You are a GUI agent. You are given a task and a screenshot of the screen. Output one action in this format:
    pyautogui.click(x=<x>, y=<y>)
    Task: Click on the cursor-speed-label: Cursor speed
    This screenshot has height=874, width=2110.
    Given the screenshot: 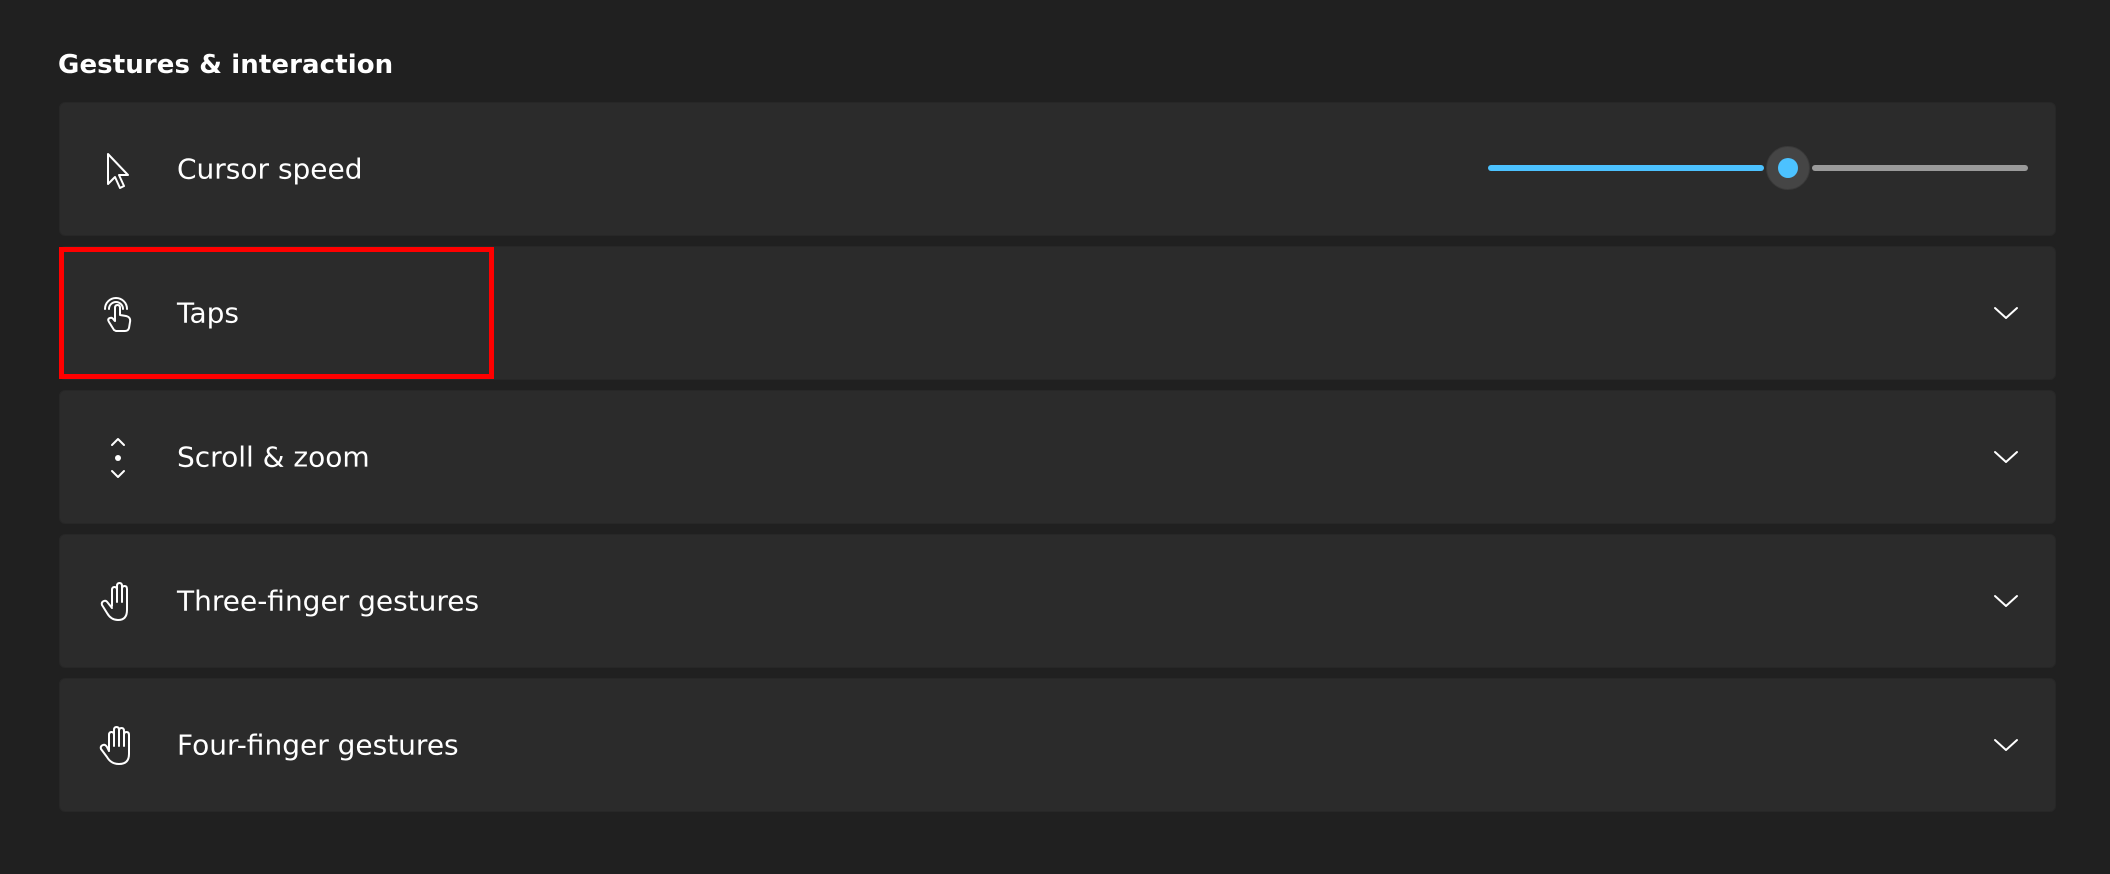 What is the action you would take?
    pyautogui.click(x=270, y=169)
    